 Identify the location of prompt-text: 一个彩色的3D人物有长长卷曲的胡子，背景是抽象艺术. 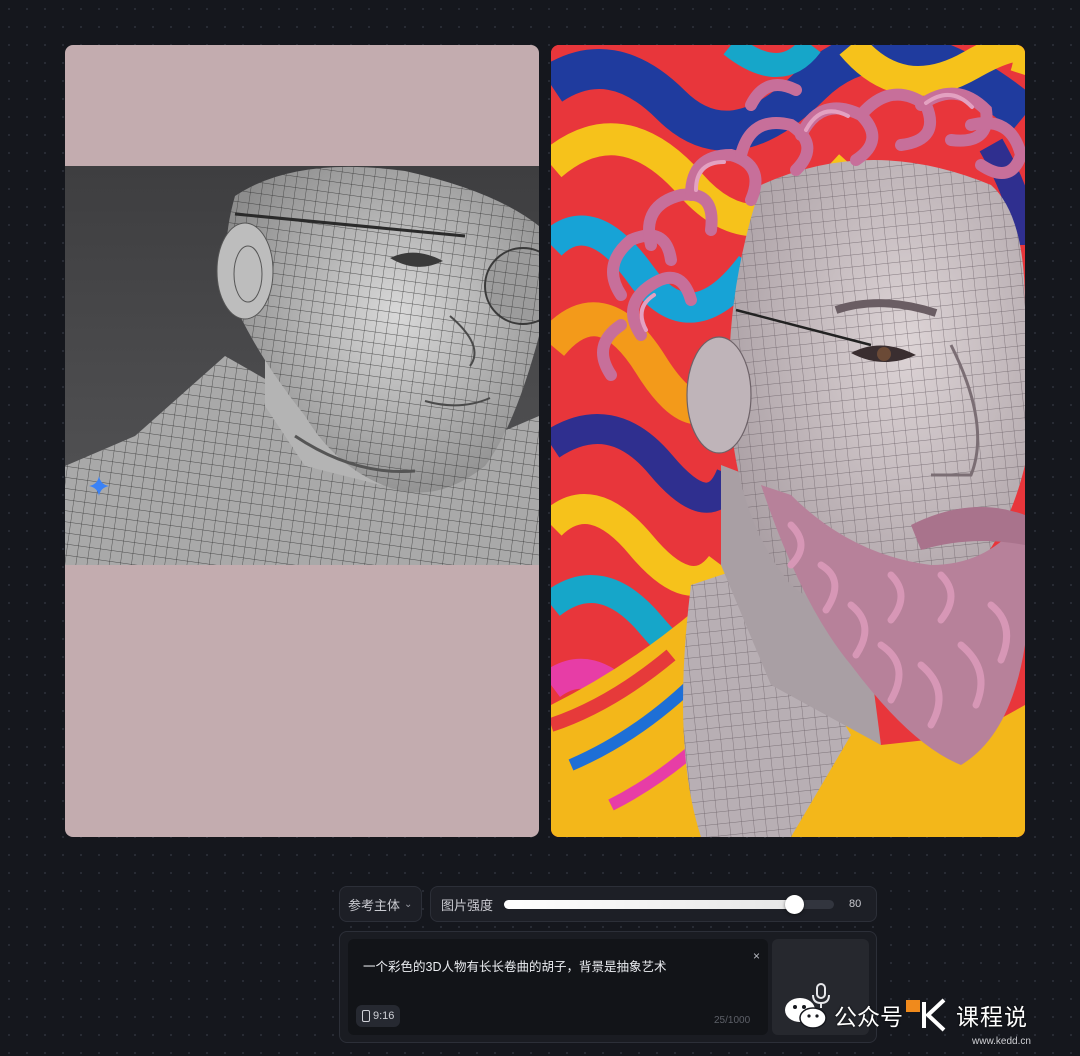
(514, 965).